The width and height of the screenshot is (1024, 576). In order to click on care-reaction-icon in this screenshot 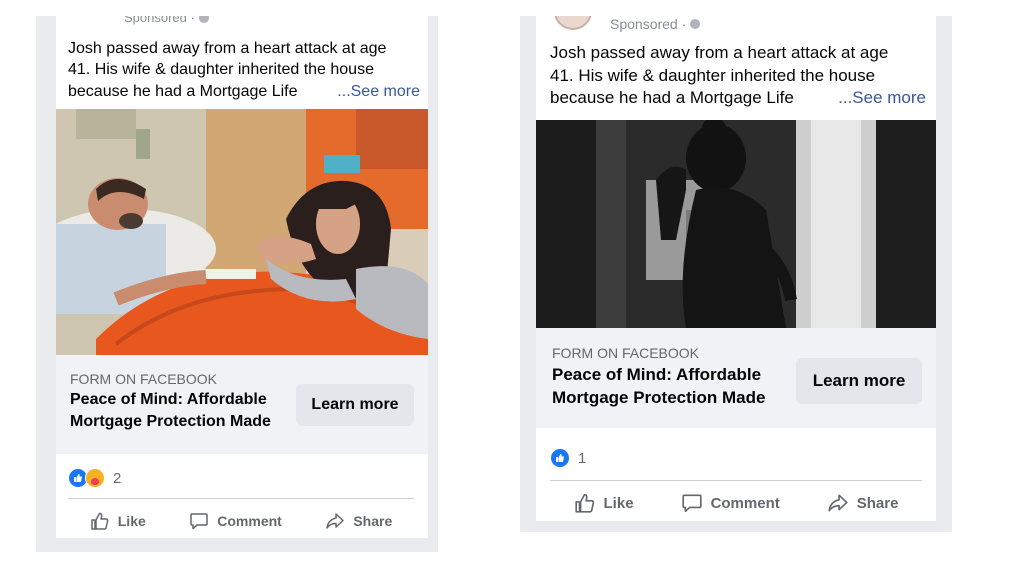, I will do `click(95, 478)`.